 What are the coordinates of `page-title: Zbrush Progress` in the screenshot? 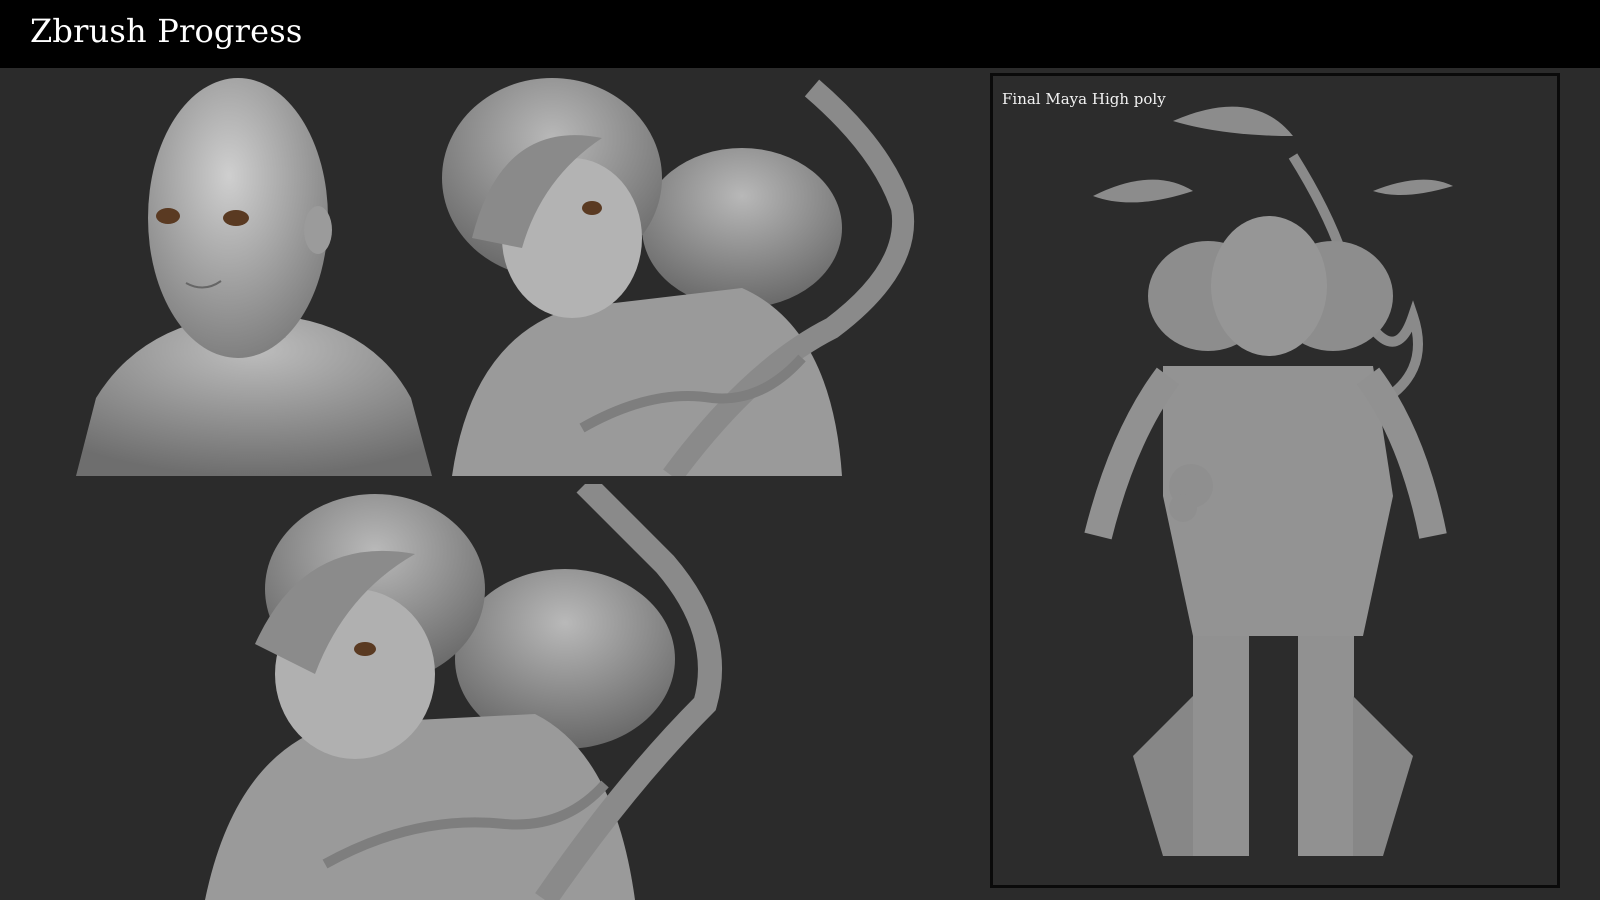 It's located at (166, 31).